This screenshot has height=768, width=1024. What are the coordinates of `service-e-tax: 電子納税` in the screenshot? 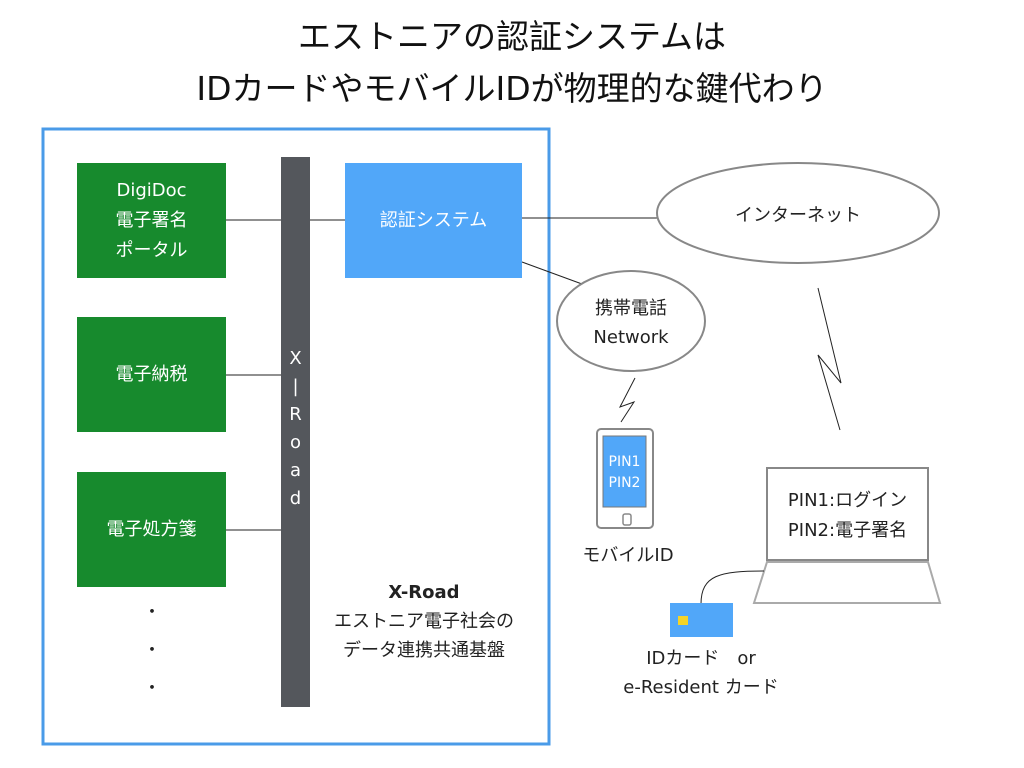 It's located at (151, 374).